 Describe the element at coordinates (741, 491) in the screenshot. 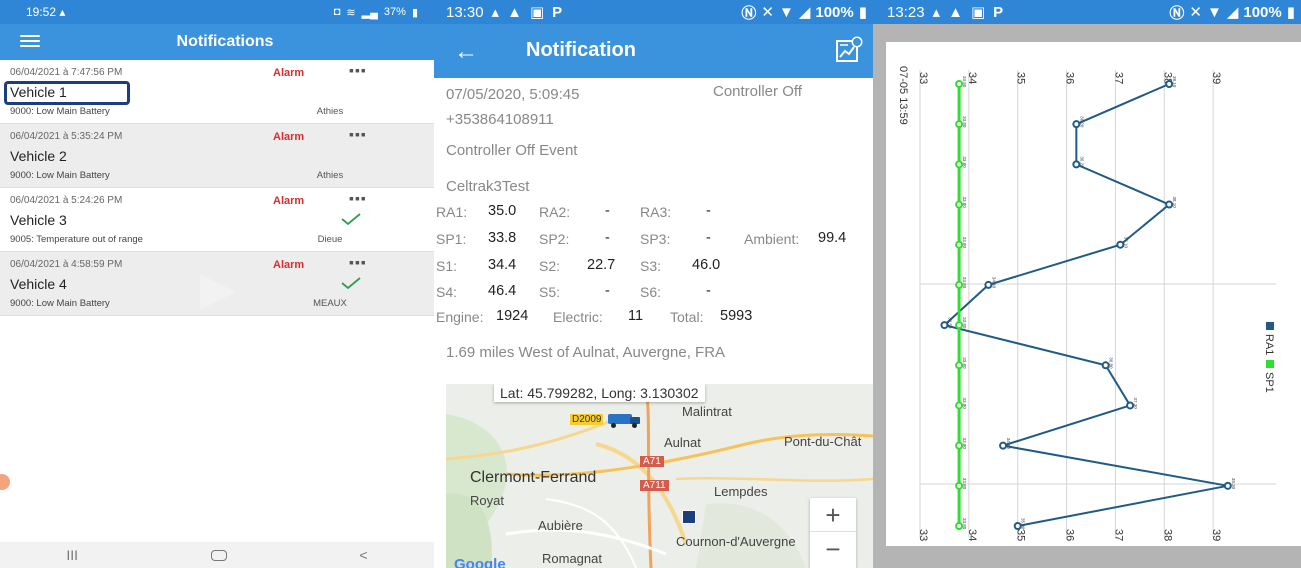

I see `place-lempdes: Lempdes` at that location.